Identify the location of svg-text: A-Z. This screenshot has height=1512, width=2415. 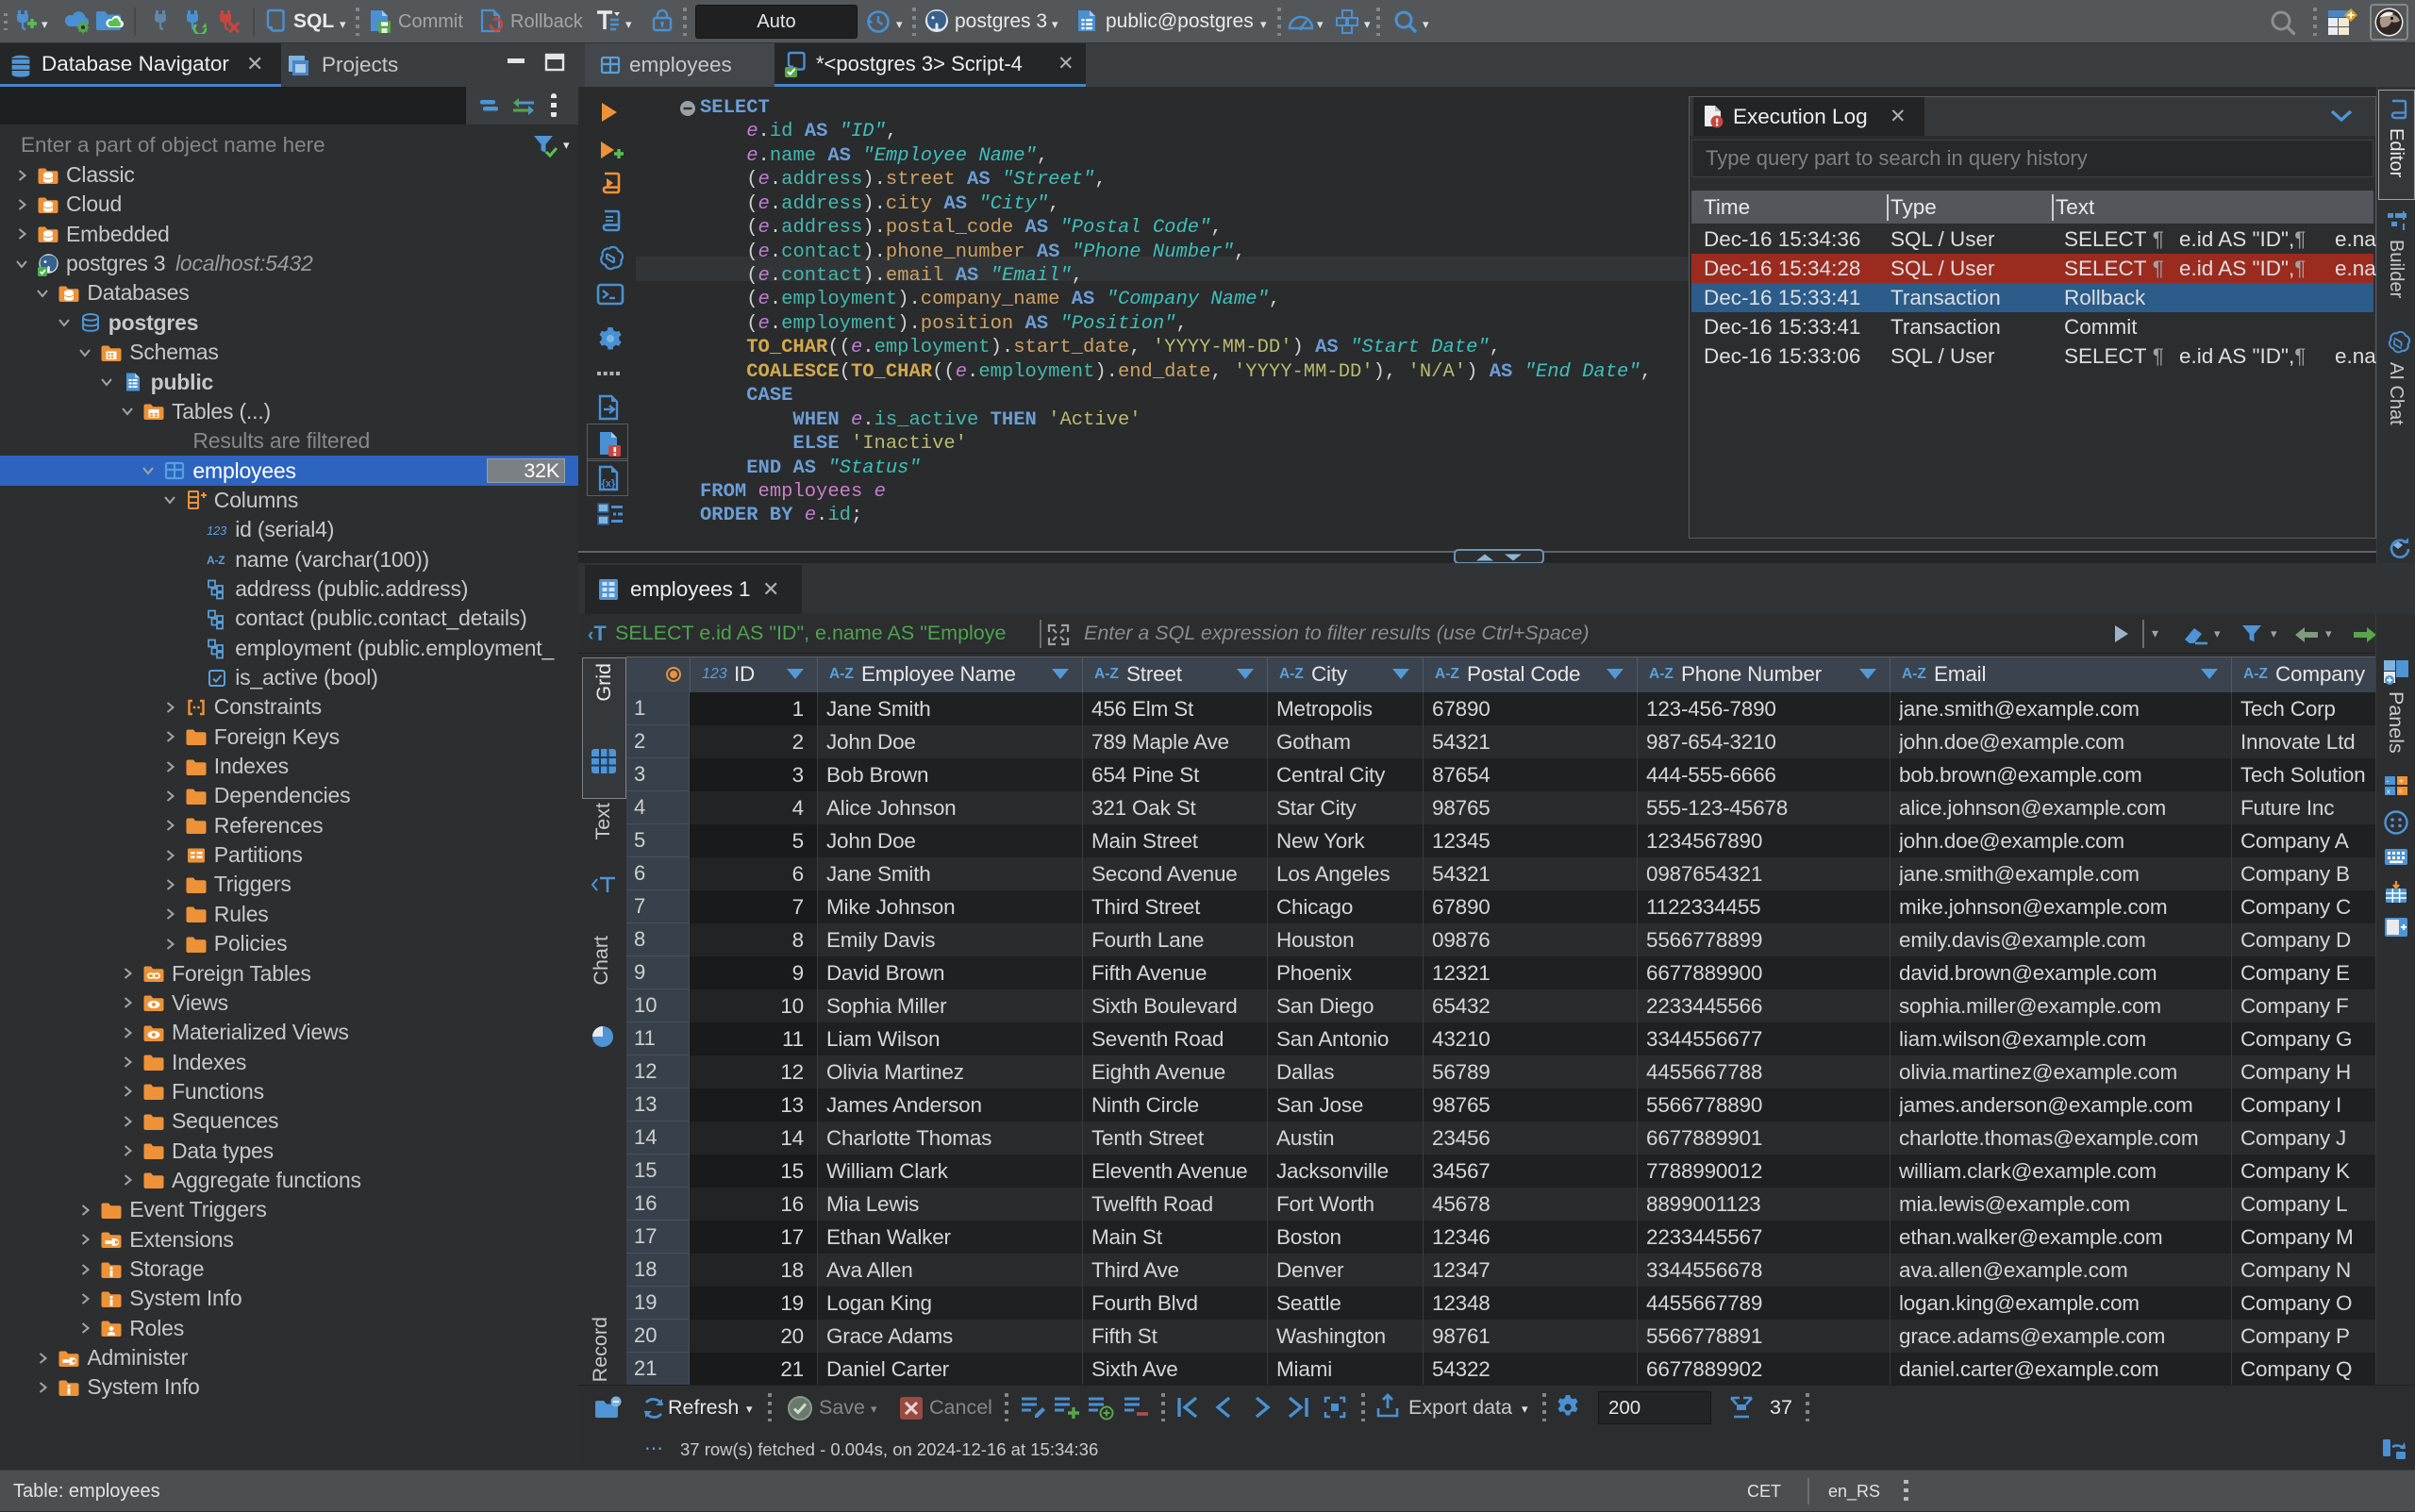
(216, 560).